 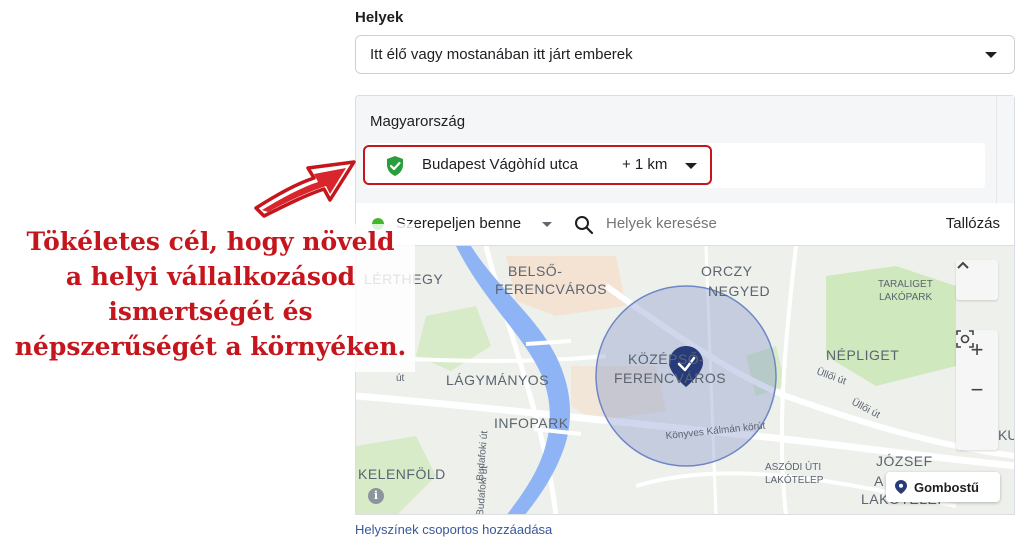 I want to click on location-highlight-box, so click(x=537, y=165).